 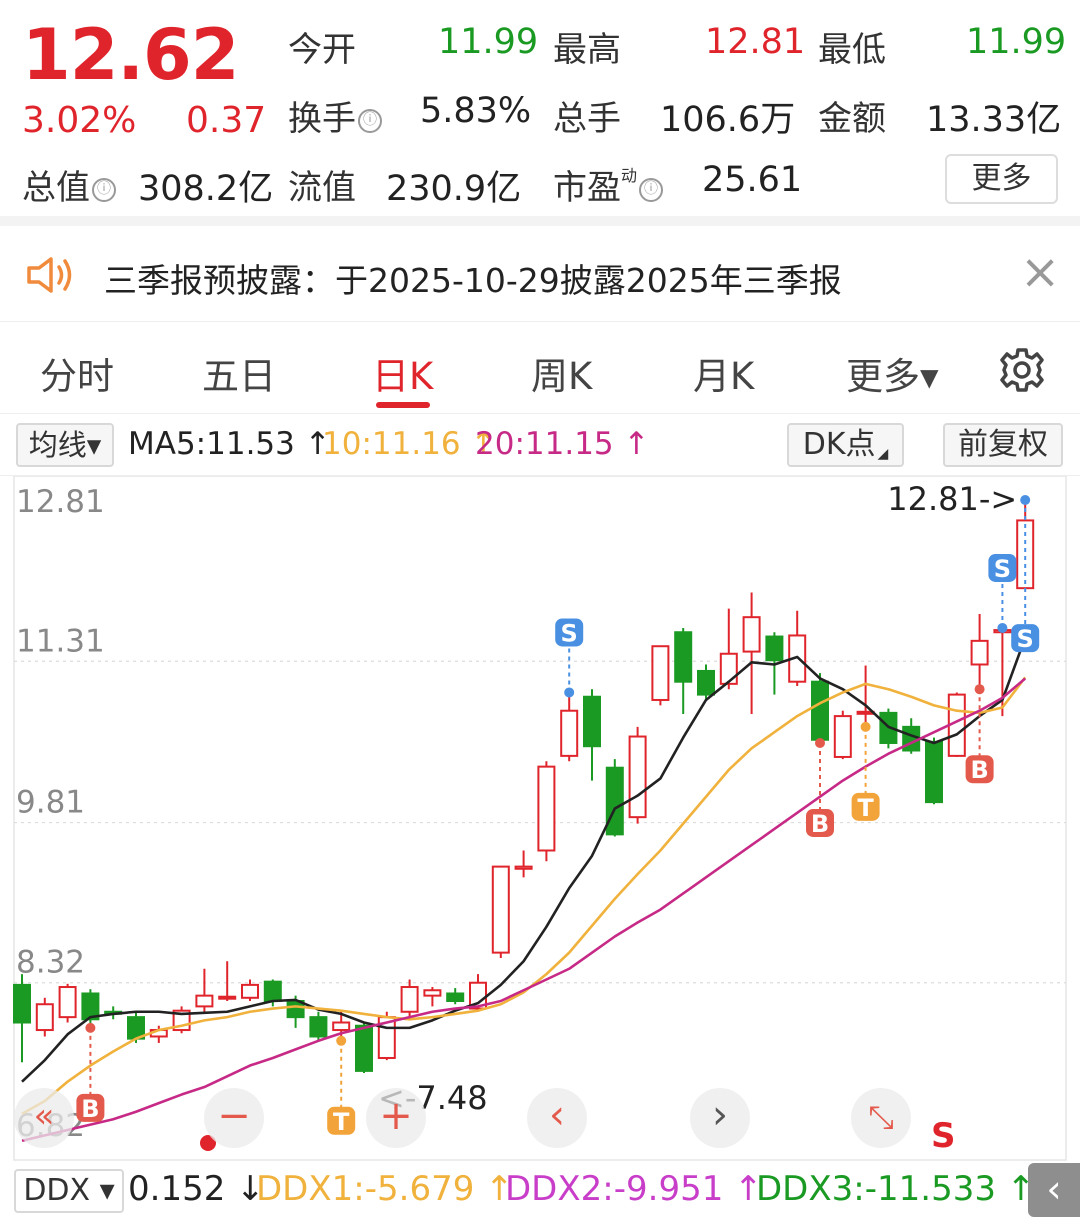 What do you see at coordinates (341, 1122) in the screenshot?
I see `signal-label: T` at bounding box center [341, 1122].